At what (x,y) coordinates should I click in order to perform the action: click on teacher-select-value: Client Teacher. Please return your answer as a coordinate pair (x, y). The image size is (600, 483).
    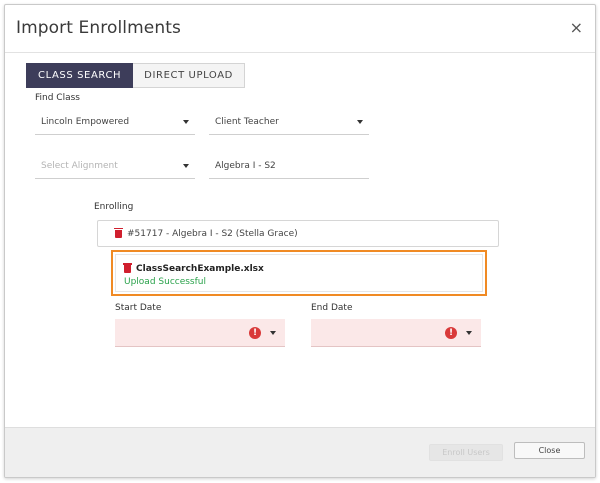
    Looking at the image, I should click on (247, 121).